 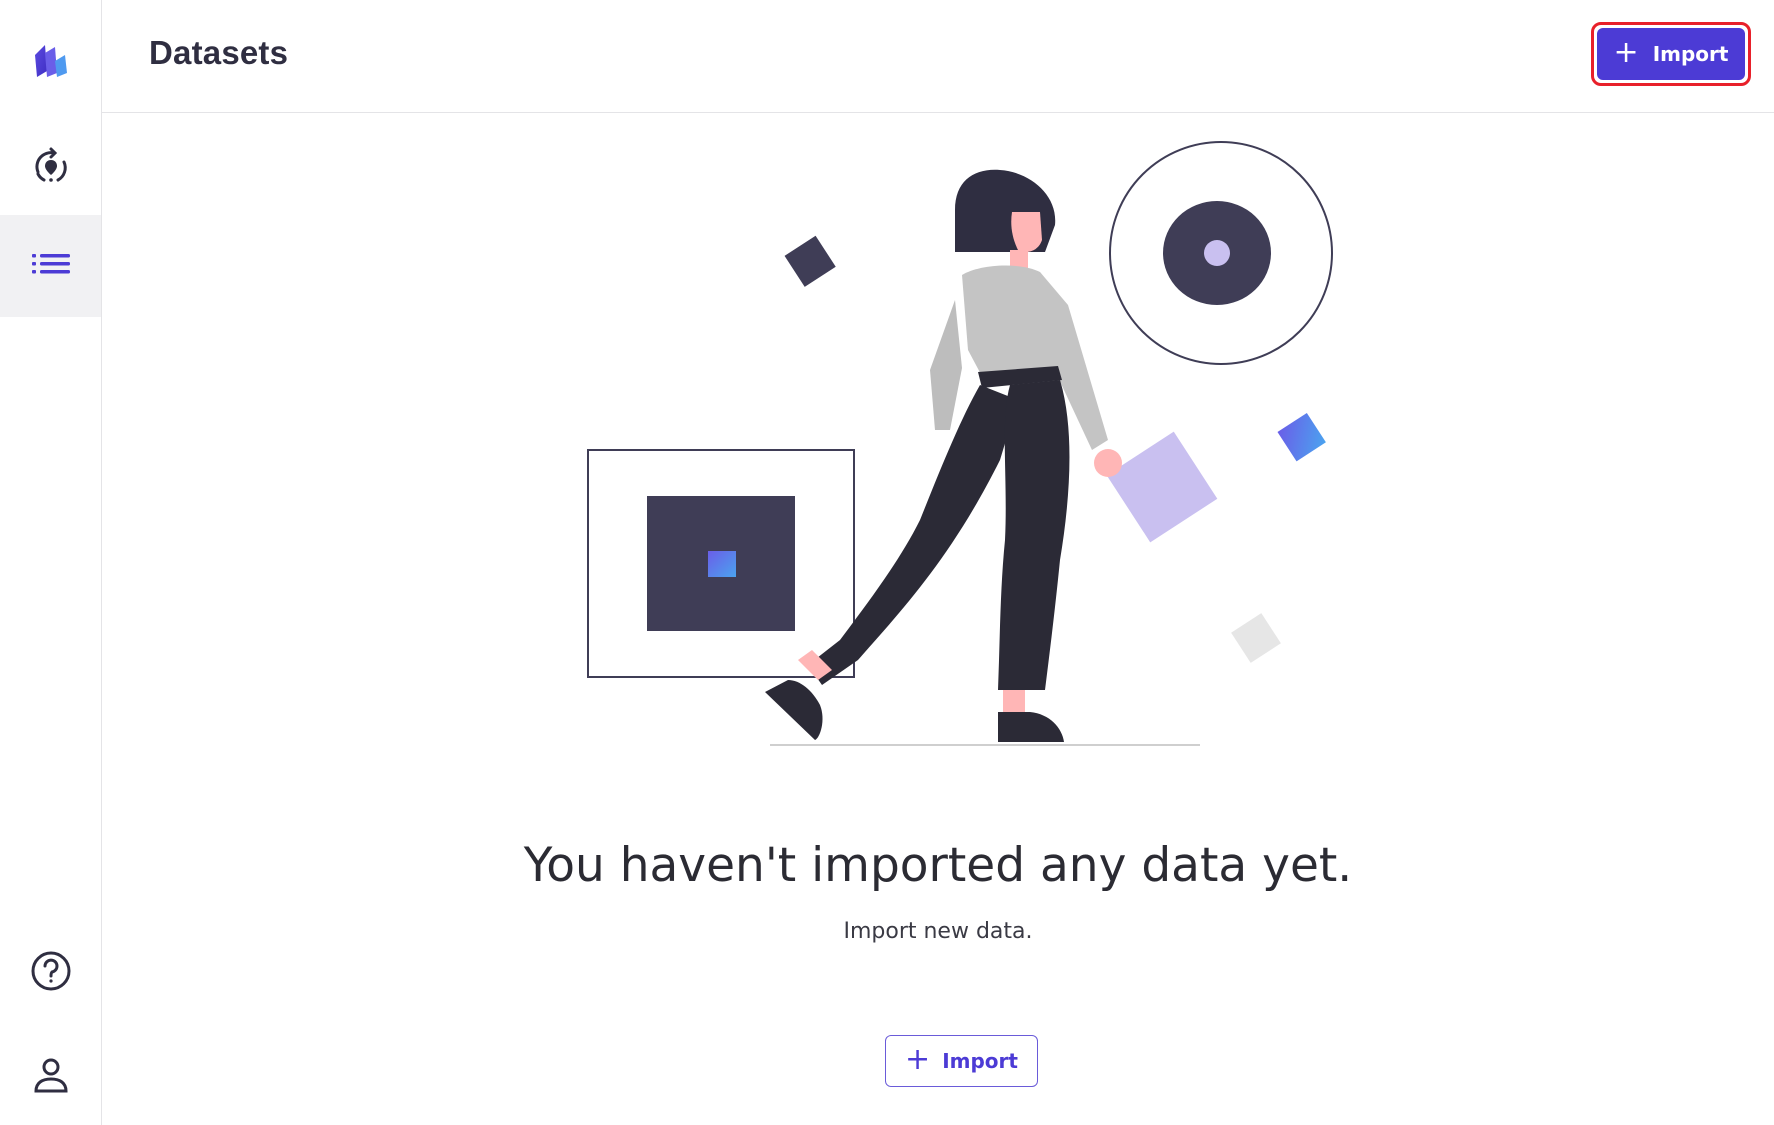 I want to click on gradient-diamond-shape, so click(x=1301, y=437).